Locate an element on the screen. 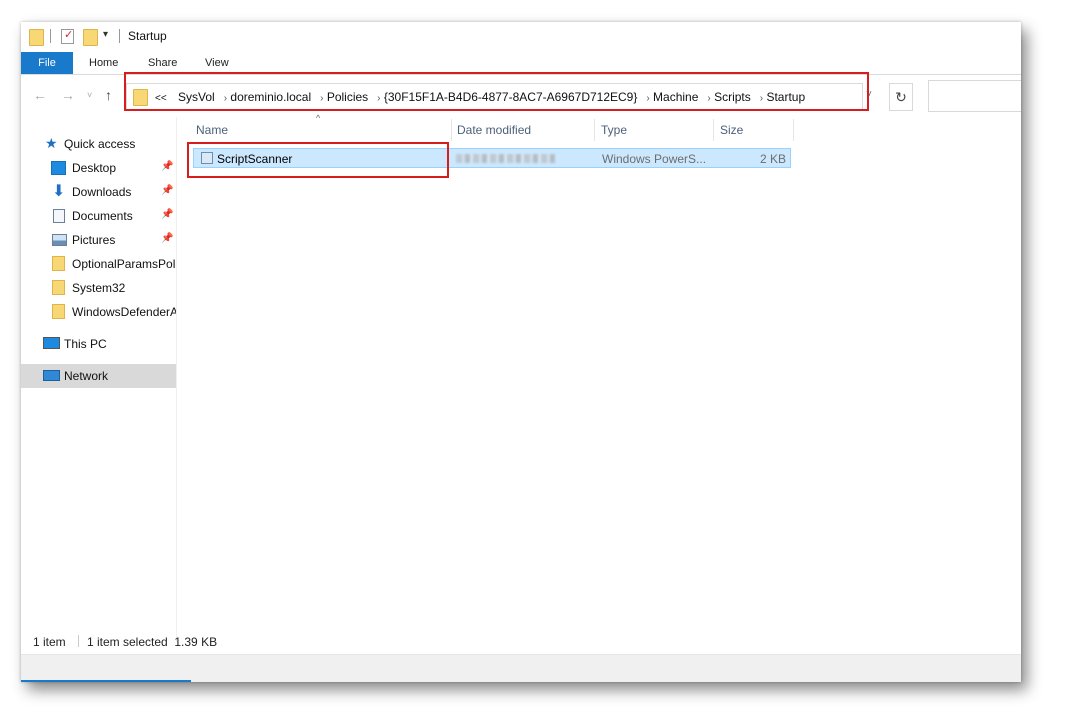  search-input is located at coordinates (974, 96).